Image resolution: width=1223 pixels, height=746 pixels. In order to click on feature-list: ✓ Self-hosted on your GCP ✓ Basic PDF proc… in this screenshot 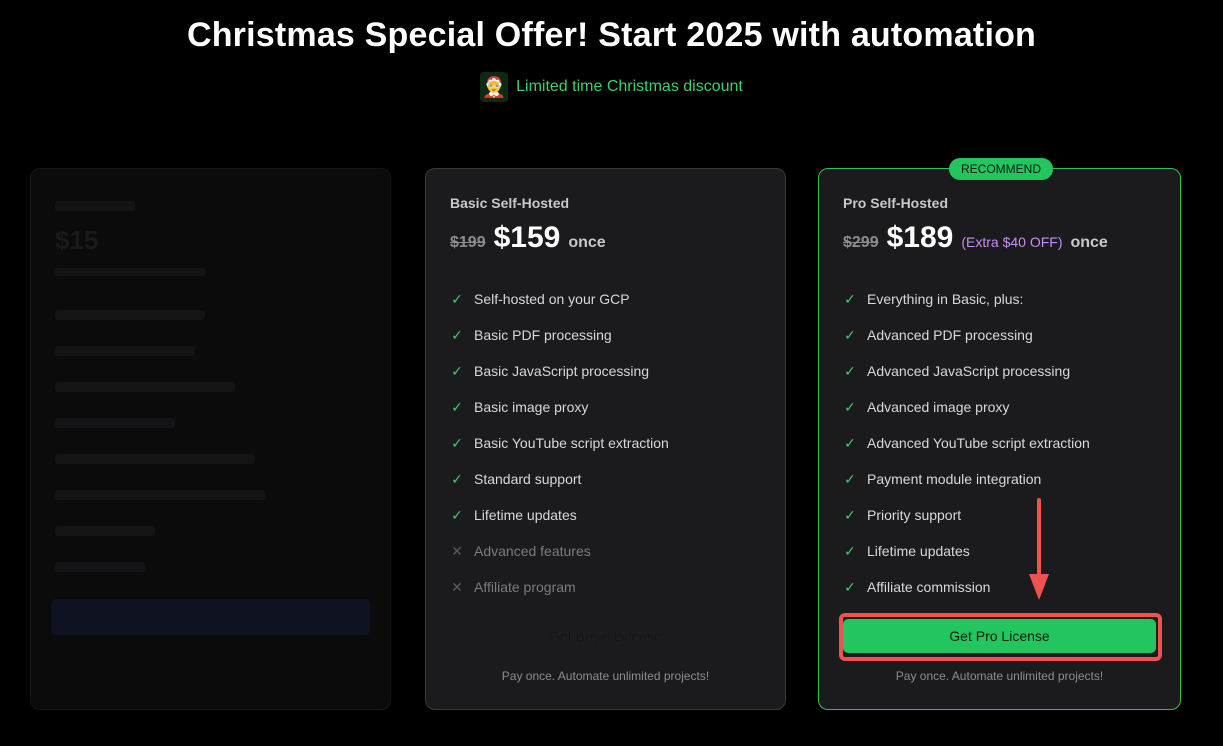, I will do `click(605, 443)`.